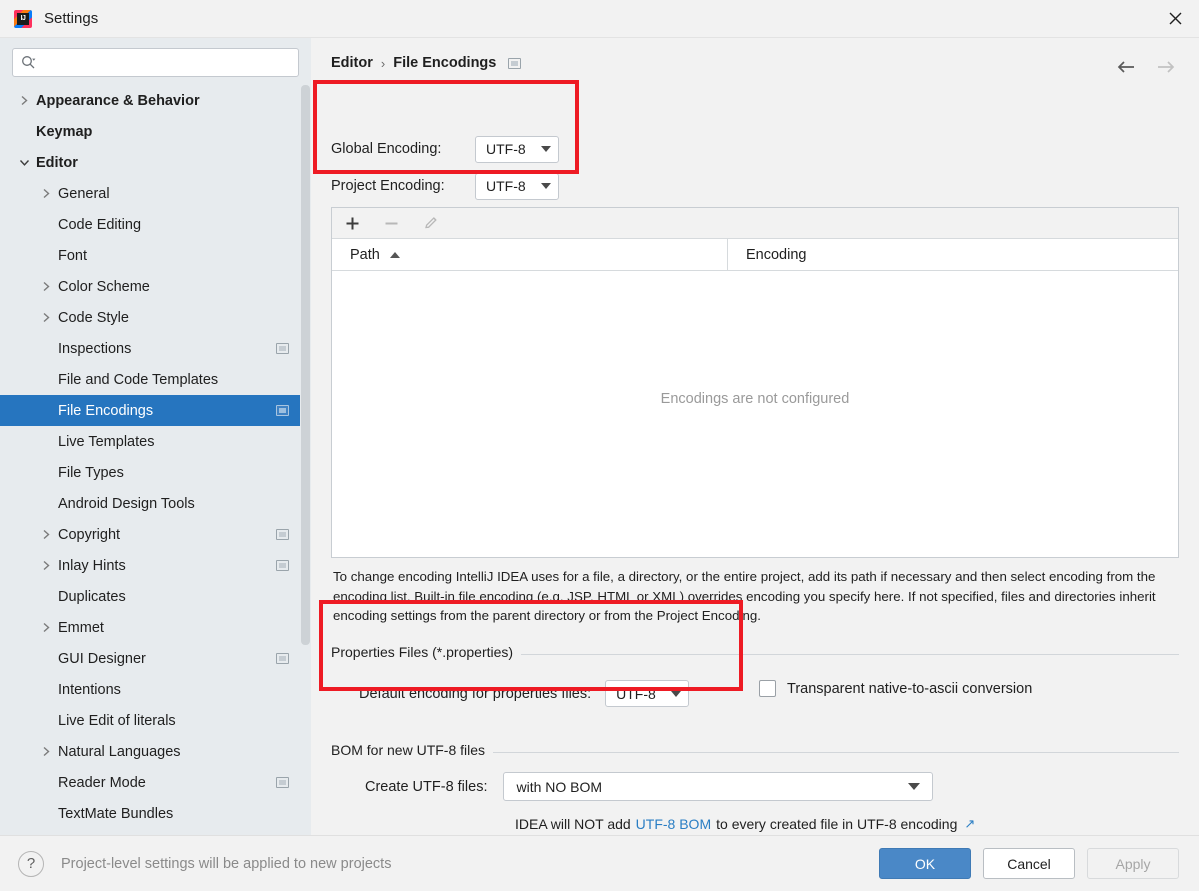  What do you see at coordinates (29, 62) in the screenshot?
I see `search-icon` at bounding box center [29, 62].